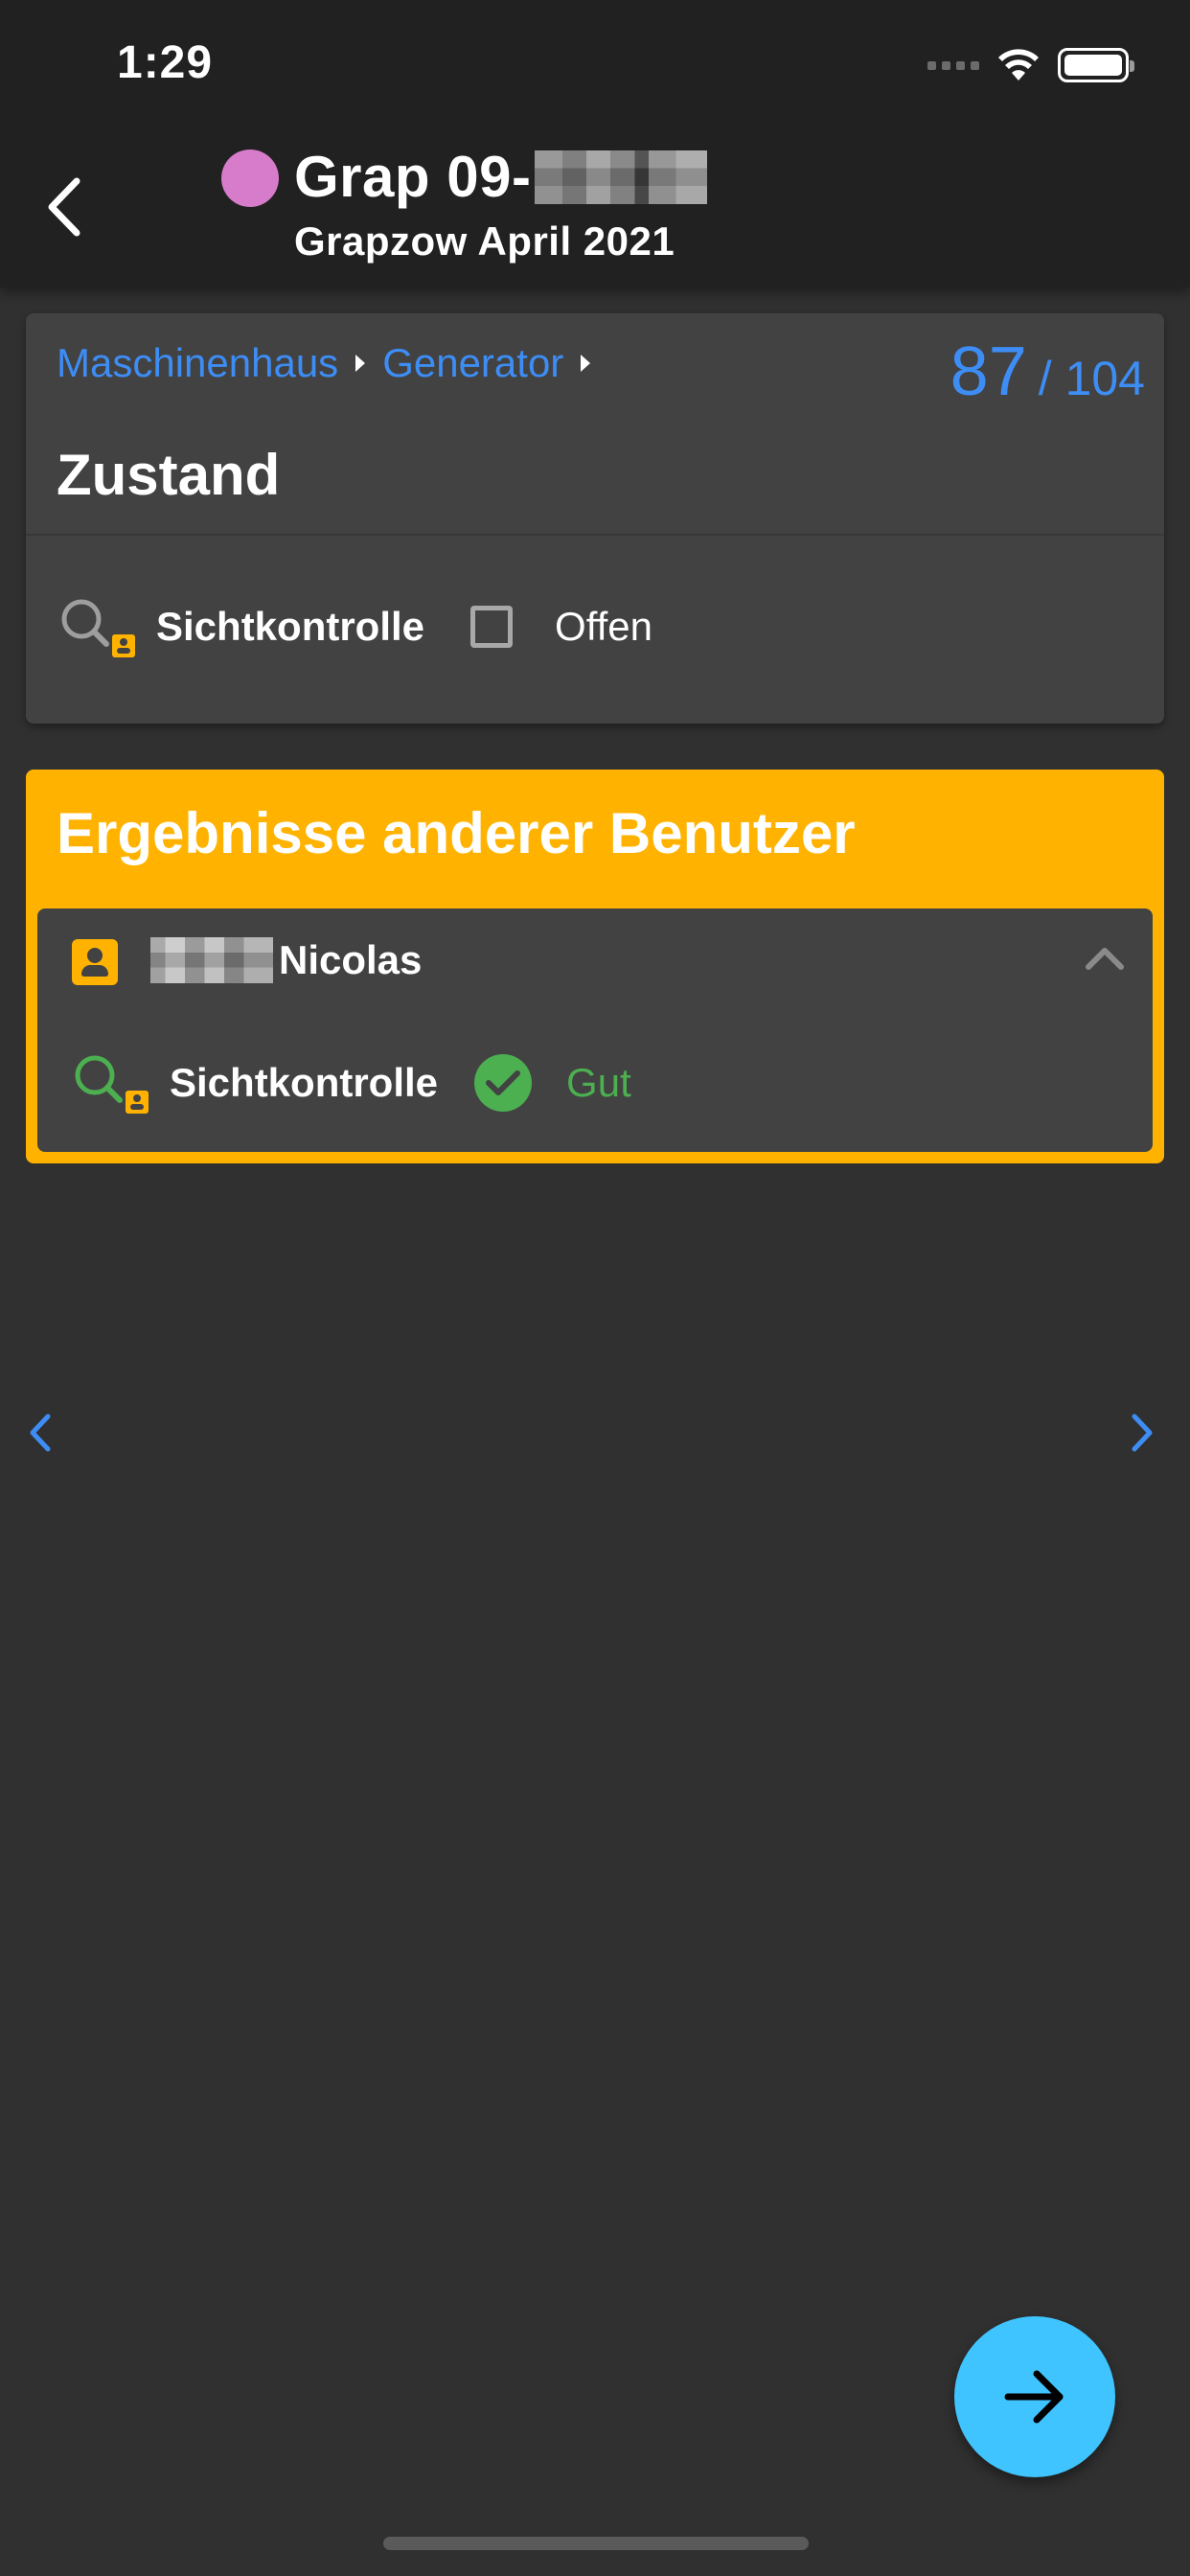 This screenshot has width=1190, height=2576. Describe the element at coordinates (492, 627) in the screenshot. I see `status-checkbox` at that location.